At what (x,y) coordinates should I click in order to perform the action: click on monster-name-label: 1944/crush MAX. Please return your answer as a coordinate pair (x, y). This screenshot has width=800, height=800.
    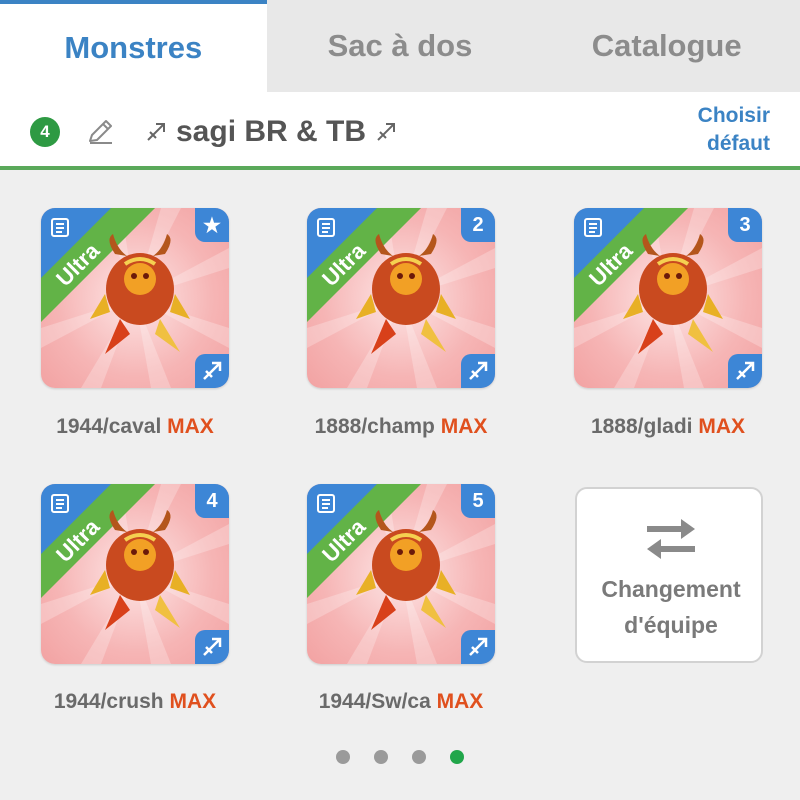
    Looking at the image, I should click on (135, 702).